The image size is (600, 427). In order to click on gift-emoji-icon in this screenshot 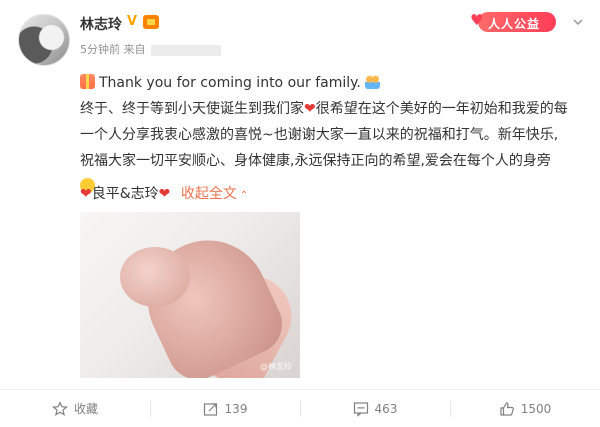, I will do `click(87, 81)`.